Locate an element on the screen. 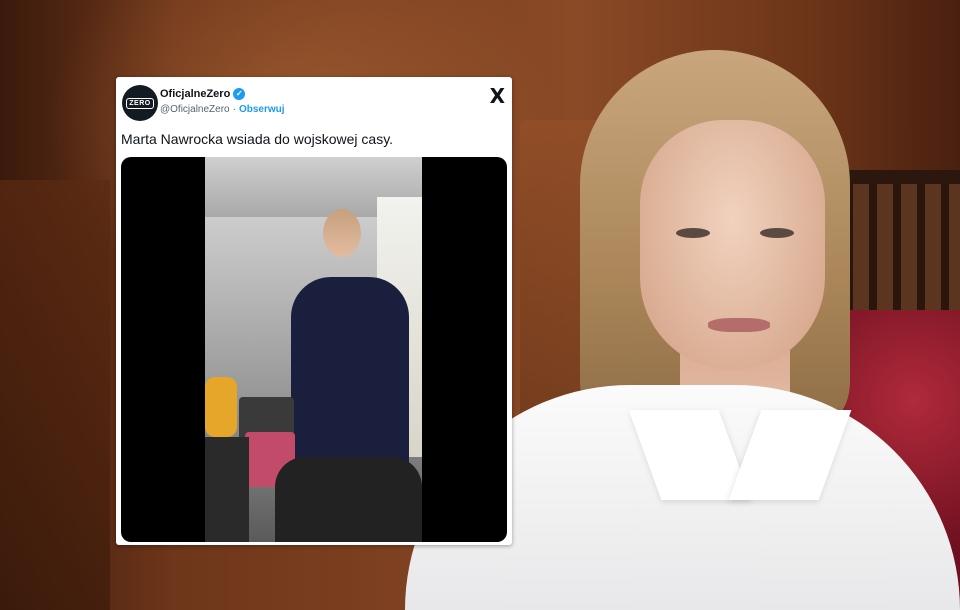 The height and width of the screenshot is (610, 960). video-frame is located at coordinates (313, 349).